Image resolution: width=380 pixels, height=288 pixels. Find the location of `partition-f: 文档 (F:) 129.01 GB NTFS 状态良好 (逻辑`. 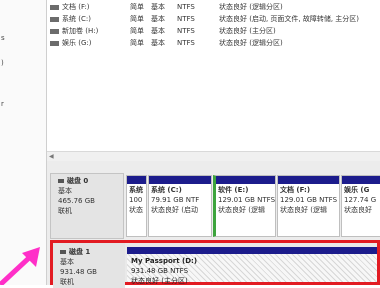

partition-f: 文档 (F:) 129.01 GB NTFS 状态良好 (逻辑 is located at coordinates (308, 206).